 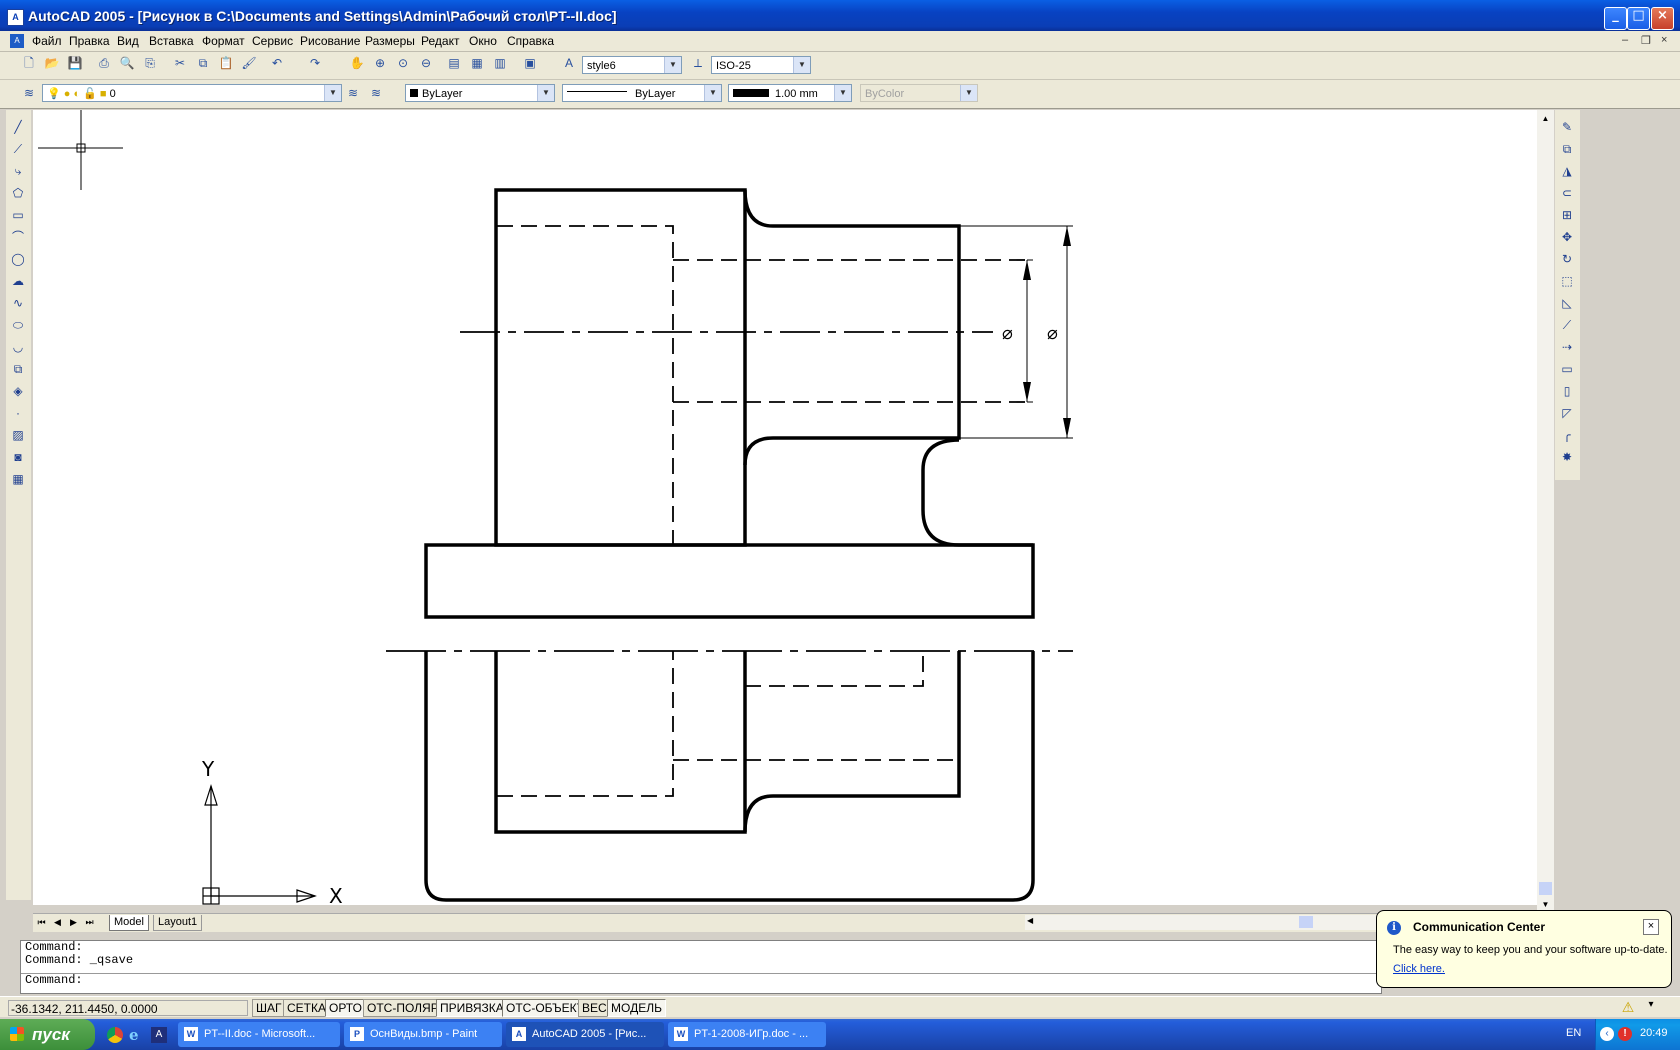 I want to click on region-icon: ◙, so click(x=18, y=457).